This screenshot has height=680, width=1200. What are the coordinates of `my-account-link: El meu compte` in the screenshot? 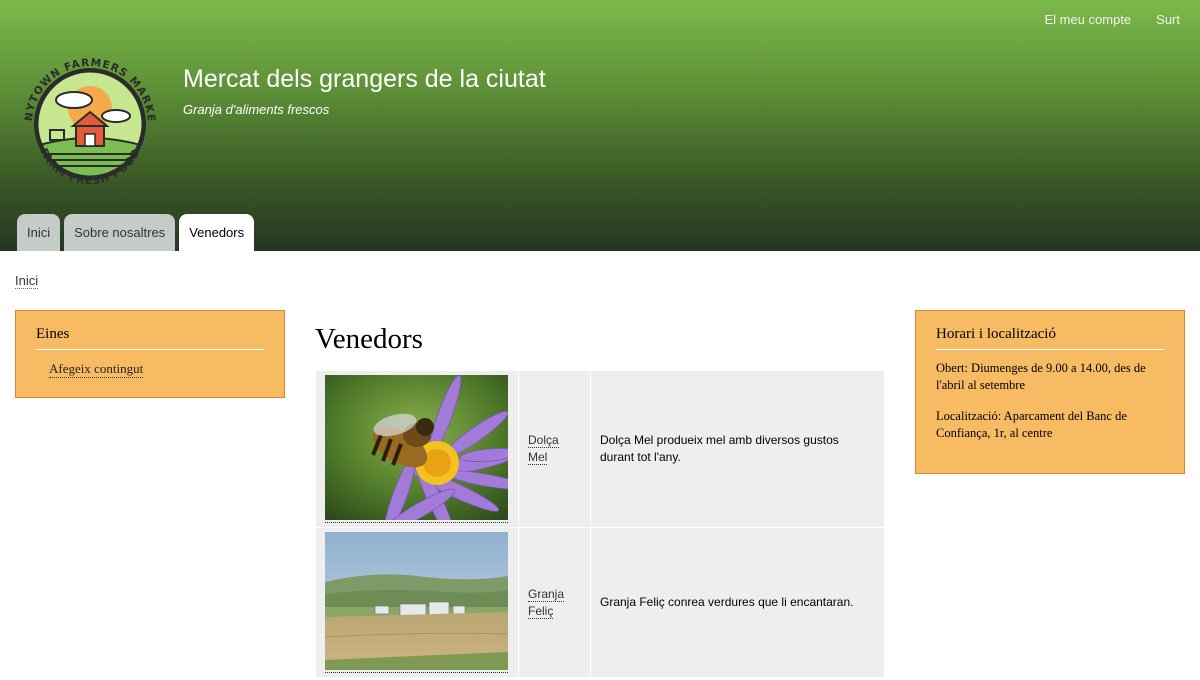 It's located at (1087, 19).